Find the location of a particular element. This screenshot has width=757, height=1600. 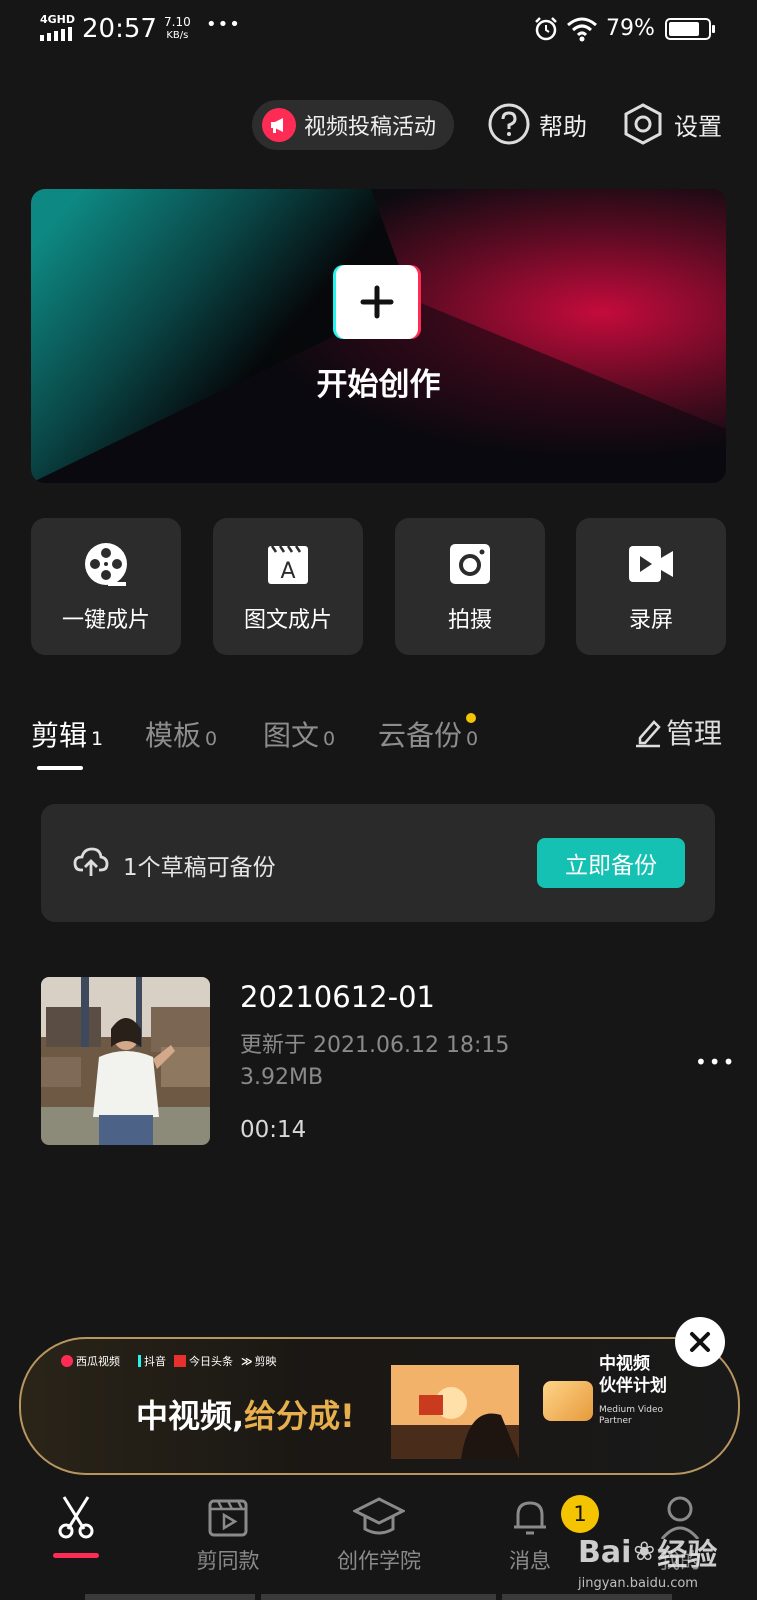

draft-photo is located at coordinates (125, 1061).